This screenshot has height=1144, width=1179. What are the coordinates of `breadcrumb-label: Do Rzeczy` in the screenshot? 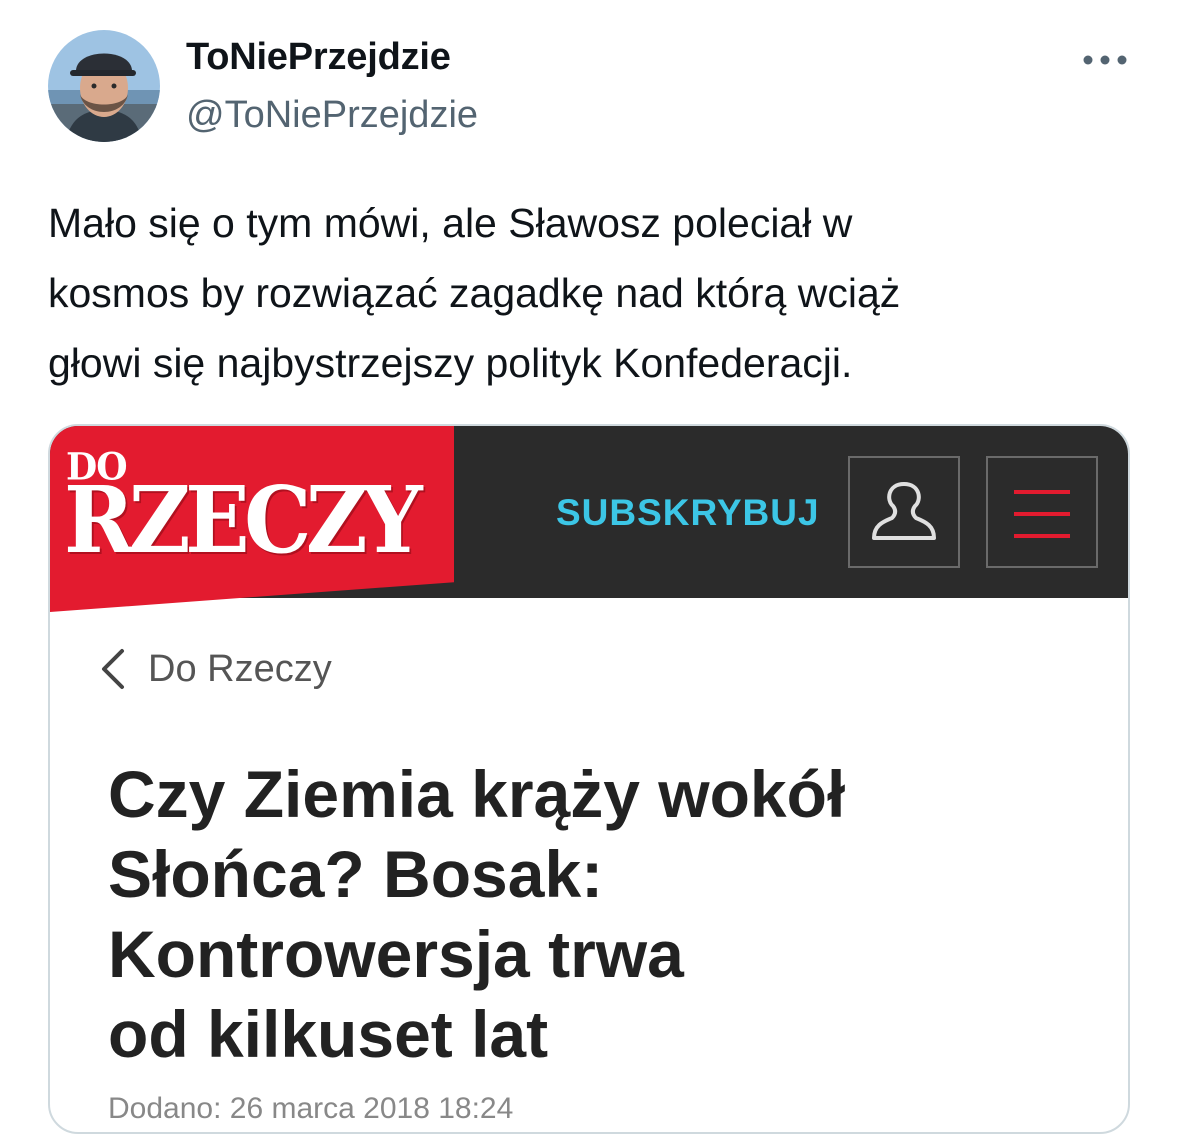 It's located at (240, 668).